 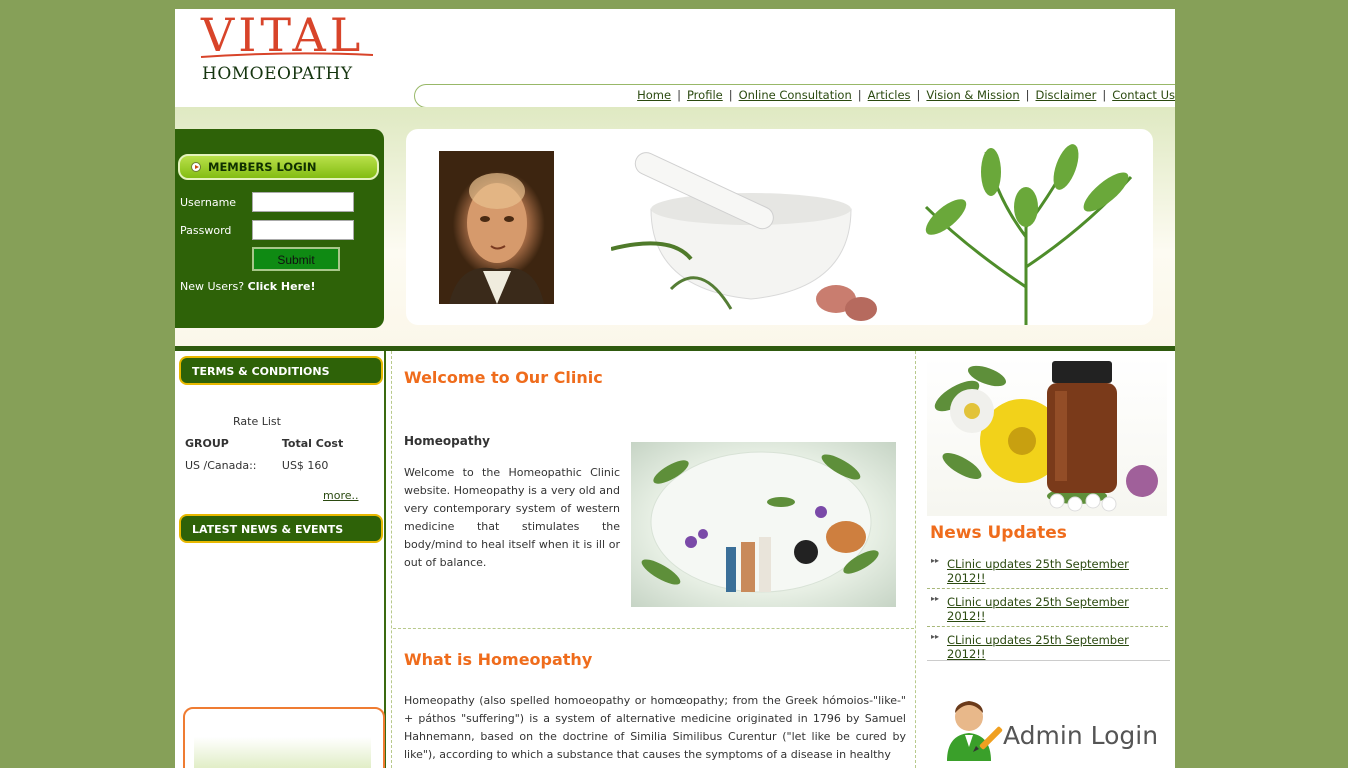 What do you see at coordinates (1080, 735) in the screenshot?
I see `admin-login-link: Admin Login` at bounding box center [1080, 735].